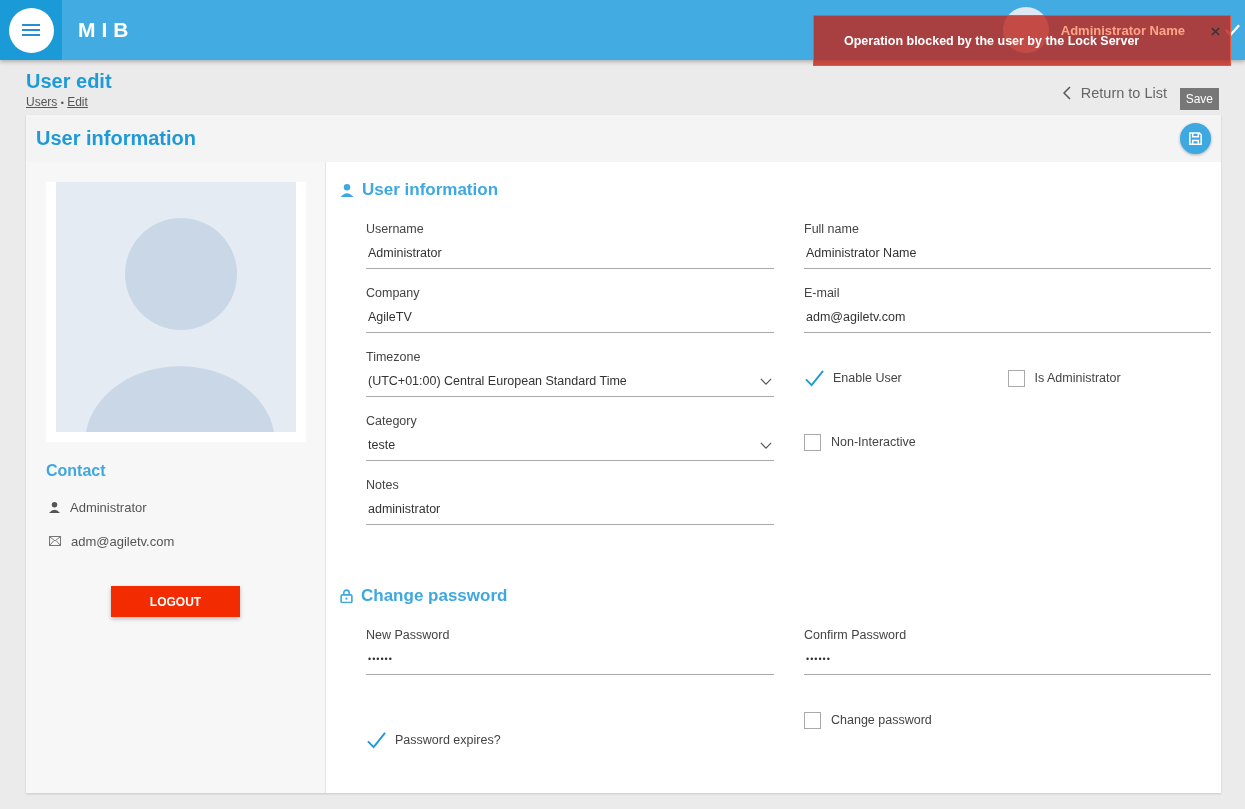  Describe the element at coordinates (434, 596) in the screenshot. I see `section-title: Change password` at that location.